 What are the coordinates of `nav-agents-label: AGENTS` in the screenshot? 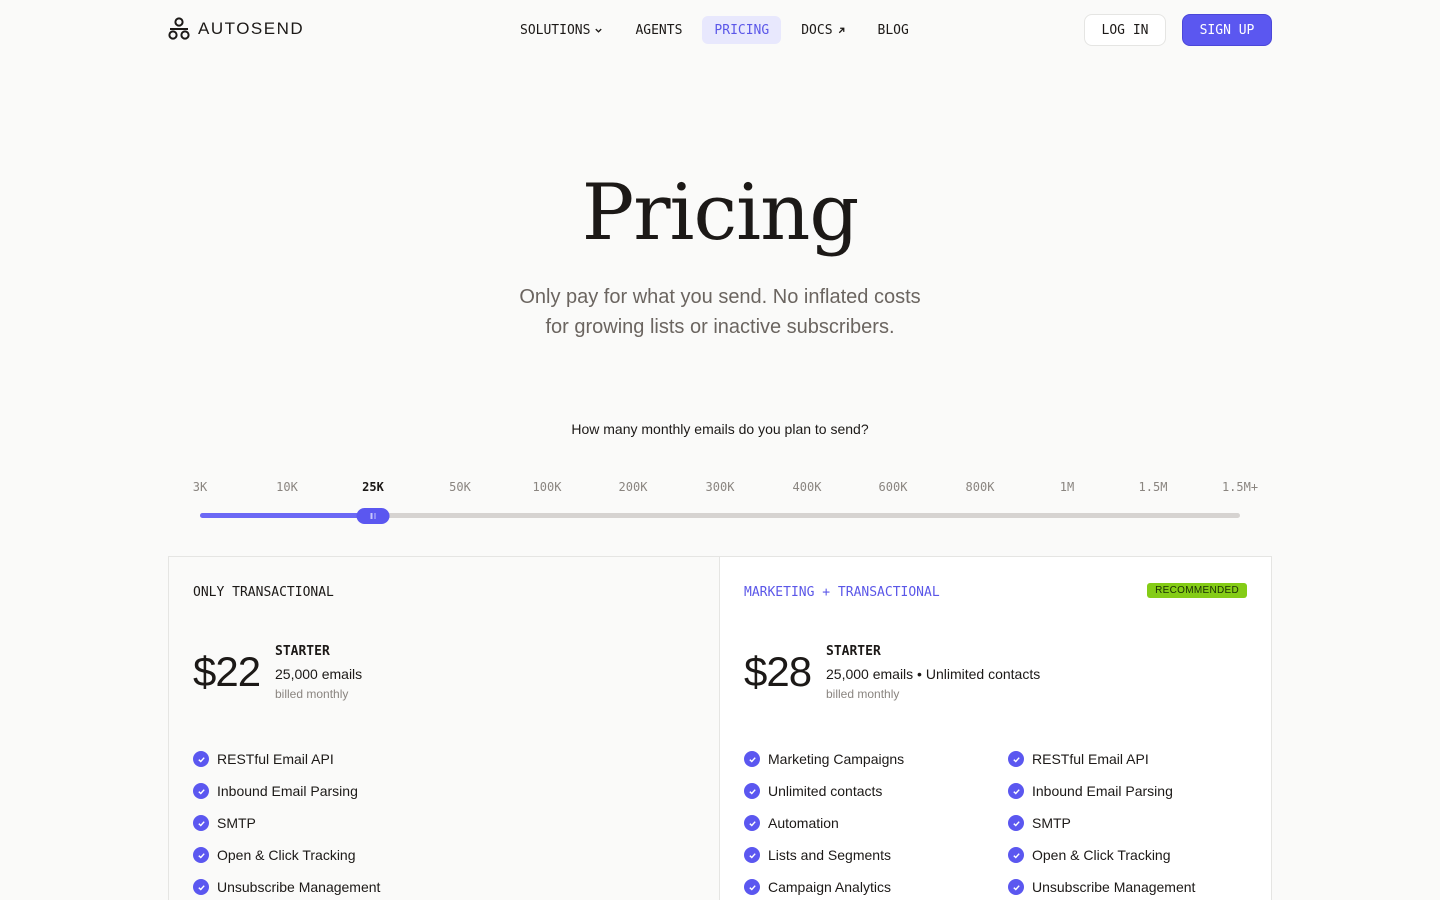 It's located at (659, 30).